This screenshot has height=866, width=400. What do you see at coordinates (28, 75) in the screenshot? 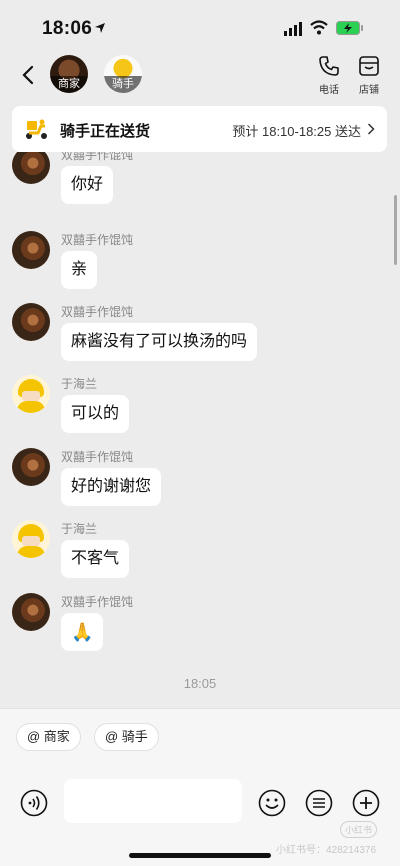
I see `back-arrow-icon` at bounding box center [28, 75].